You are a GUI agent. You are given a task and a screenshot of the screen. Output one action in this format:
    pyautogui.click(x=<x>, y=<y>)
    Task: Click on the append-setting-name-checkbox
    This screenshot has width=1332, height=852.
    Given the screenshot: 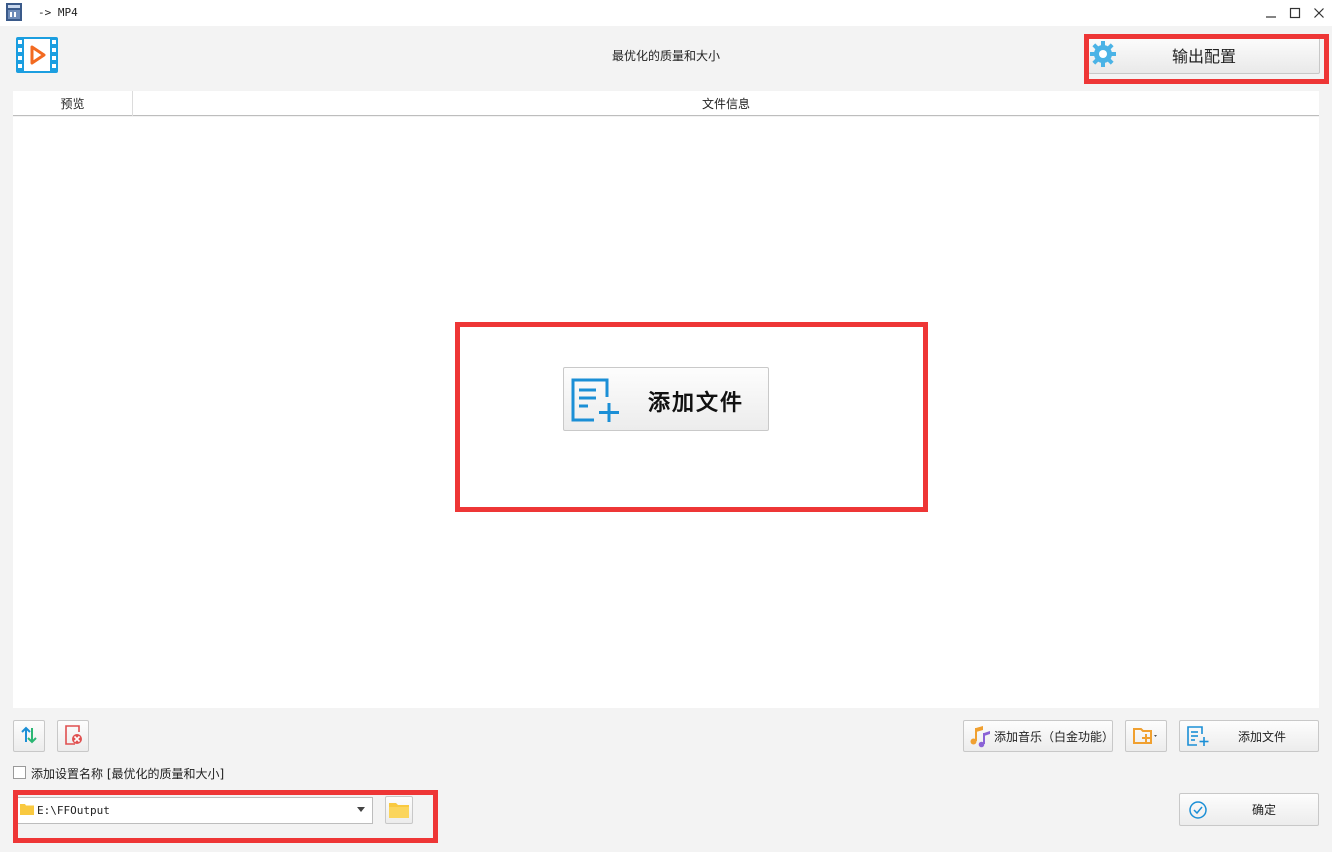 What is the action you would take?
    pyautogui.click(x=19, y=772)
    